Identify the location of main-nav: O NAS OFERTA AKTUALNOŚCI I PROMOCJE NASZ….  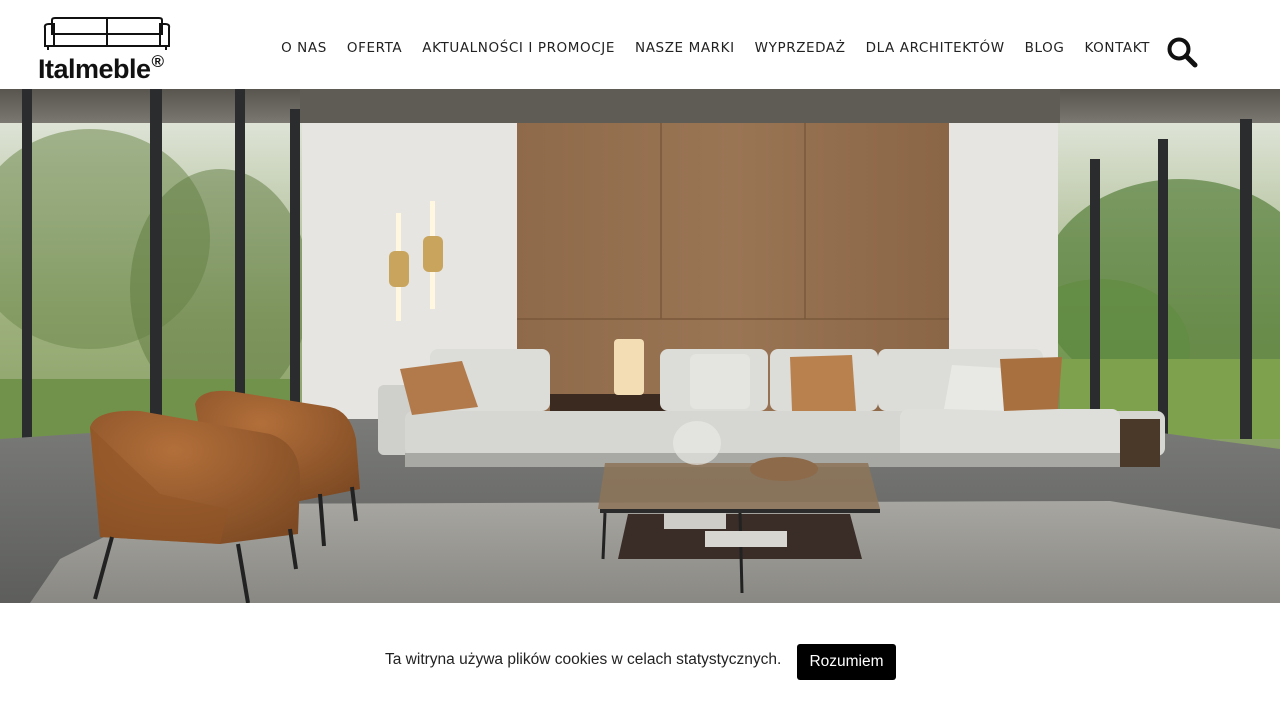
(705, 48).